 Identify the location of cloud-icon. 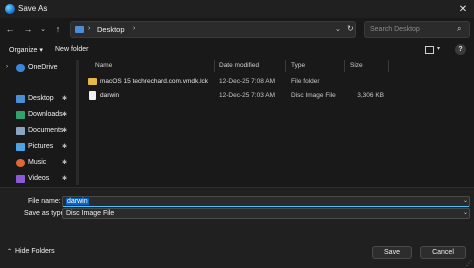
(20, 68).